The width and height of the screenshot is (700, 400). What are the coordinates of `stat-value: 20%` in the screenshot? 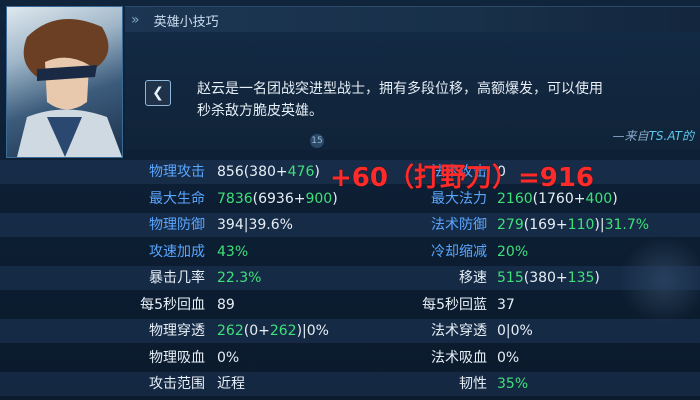 It's located at (512, 252).